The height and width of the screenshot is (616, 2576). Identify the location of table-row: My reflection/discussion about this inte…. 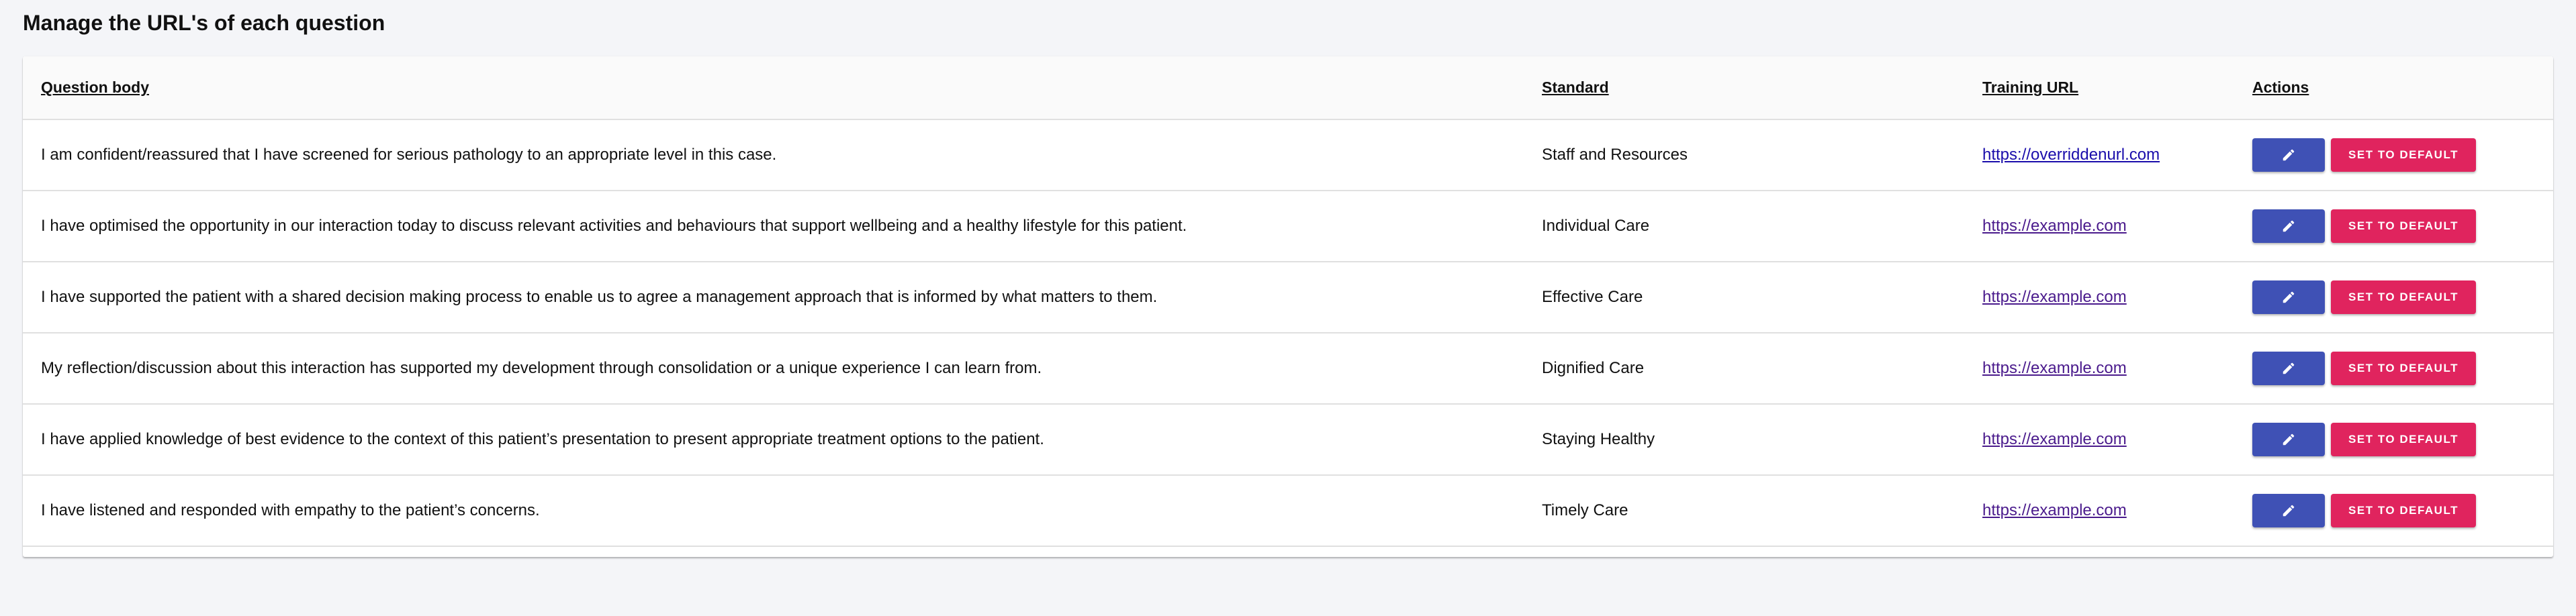
(1288, 369).